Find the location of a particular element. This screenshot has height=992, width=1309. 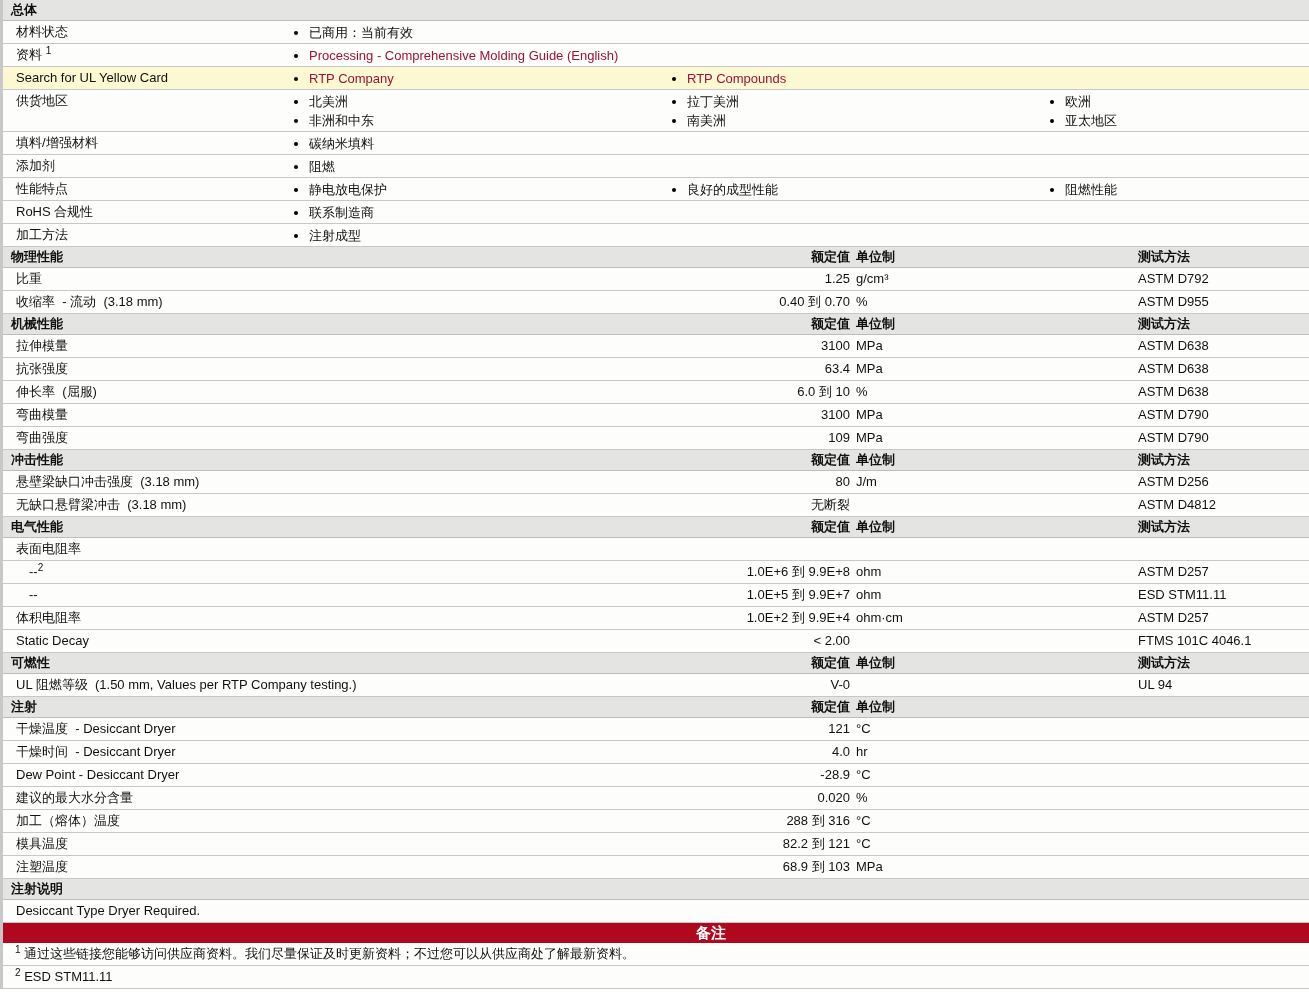

table-cell: ASTM D638 is located at coordinates (1173, 345).